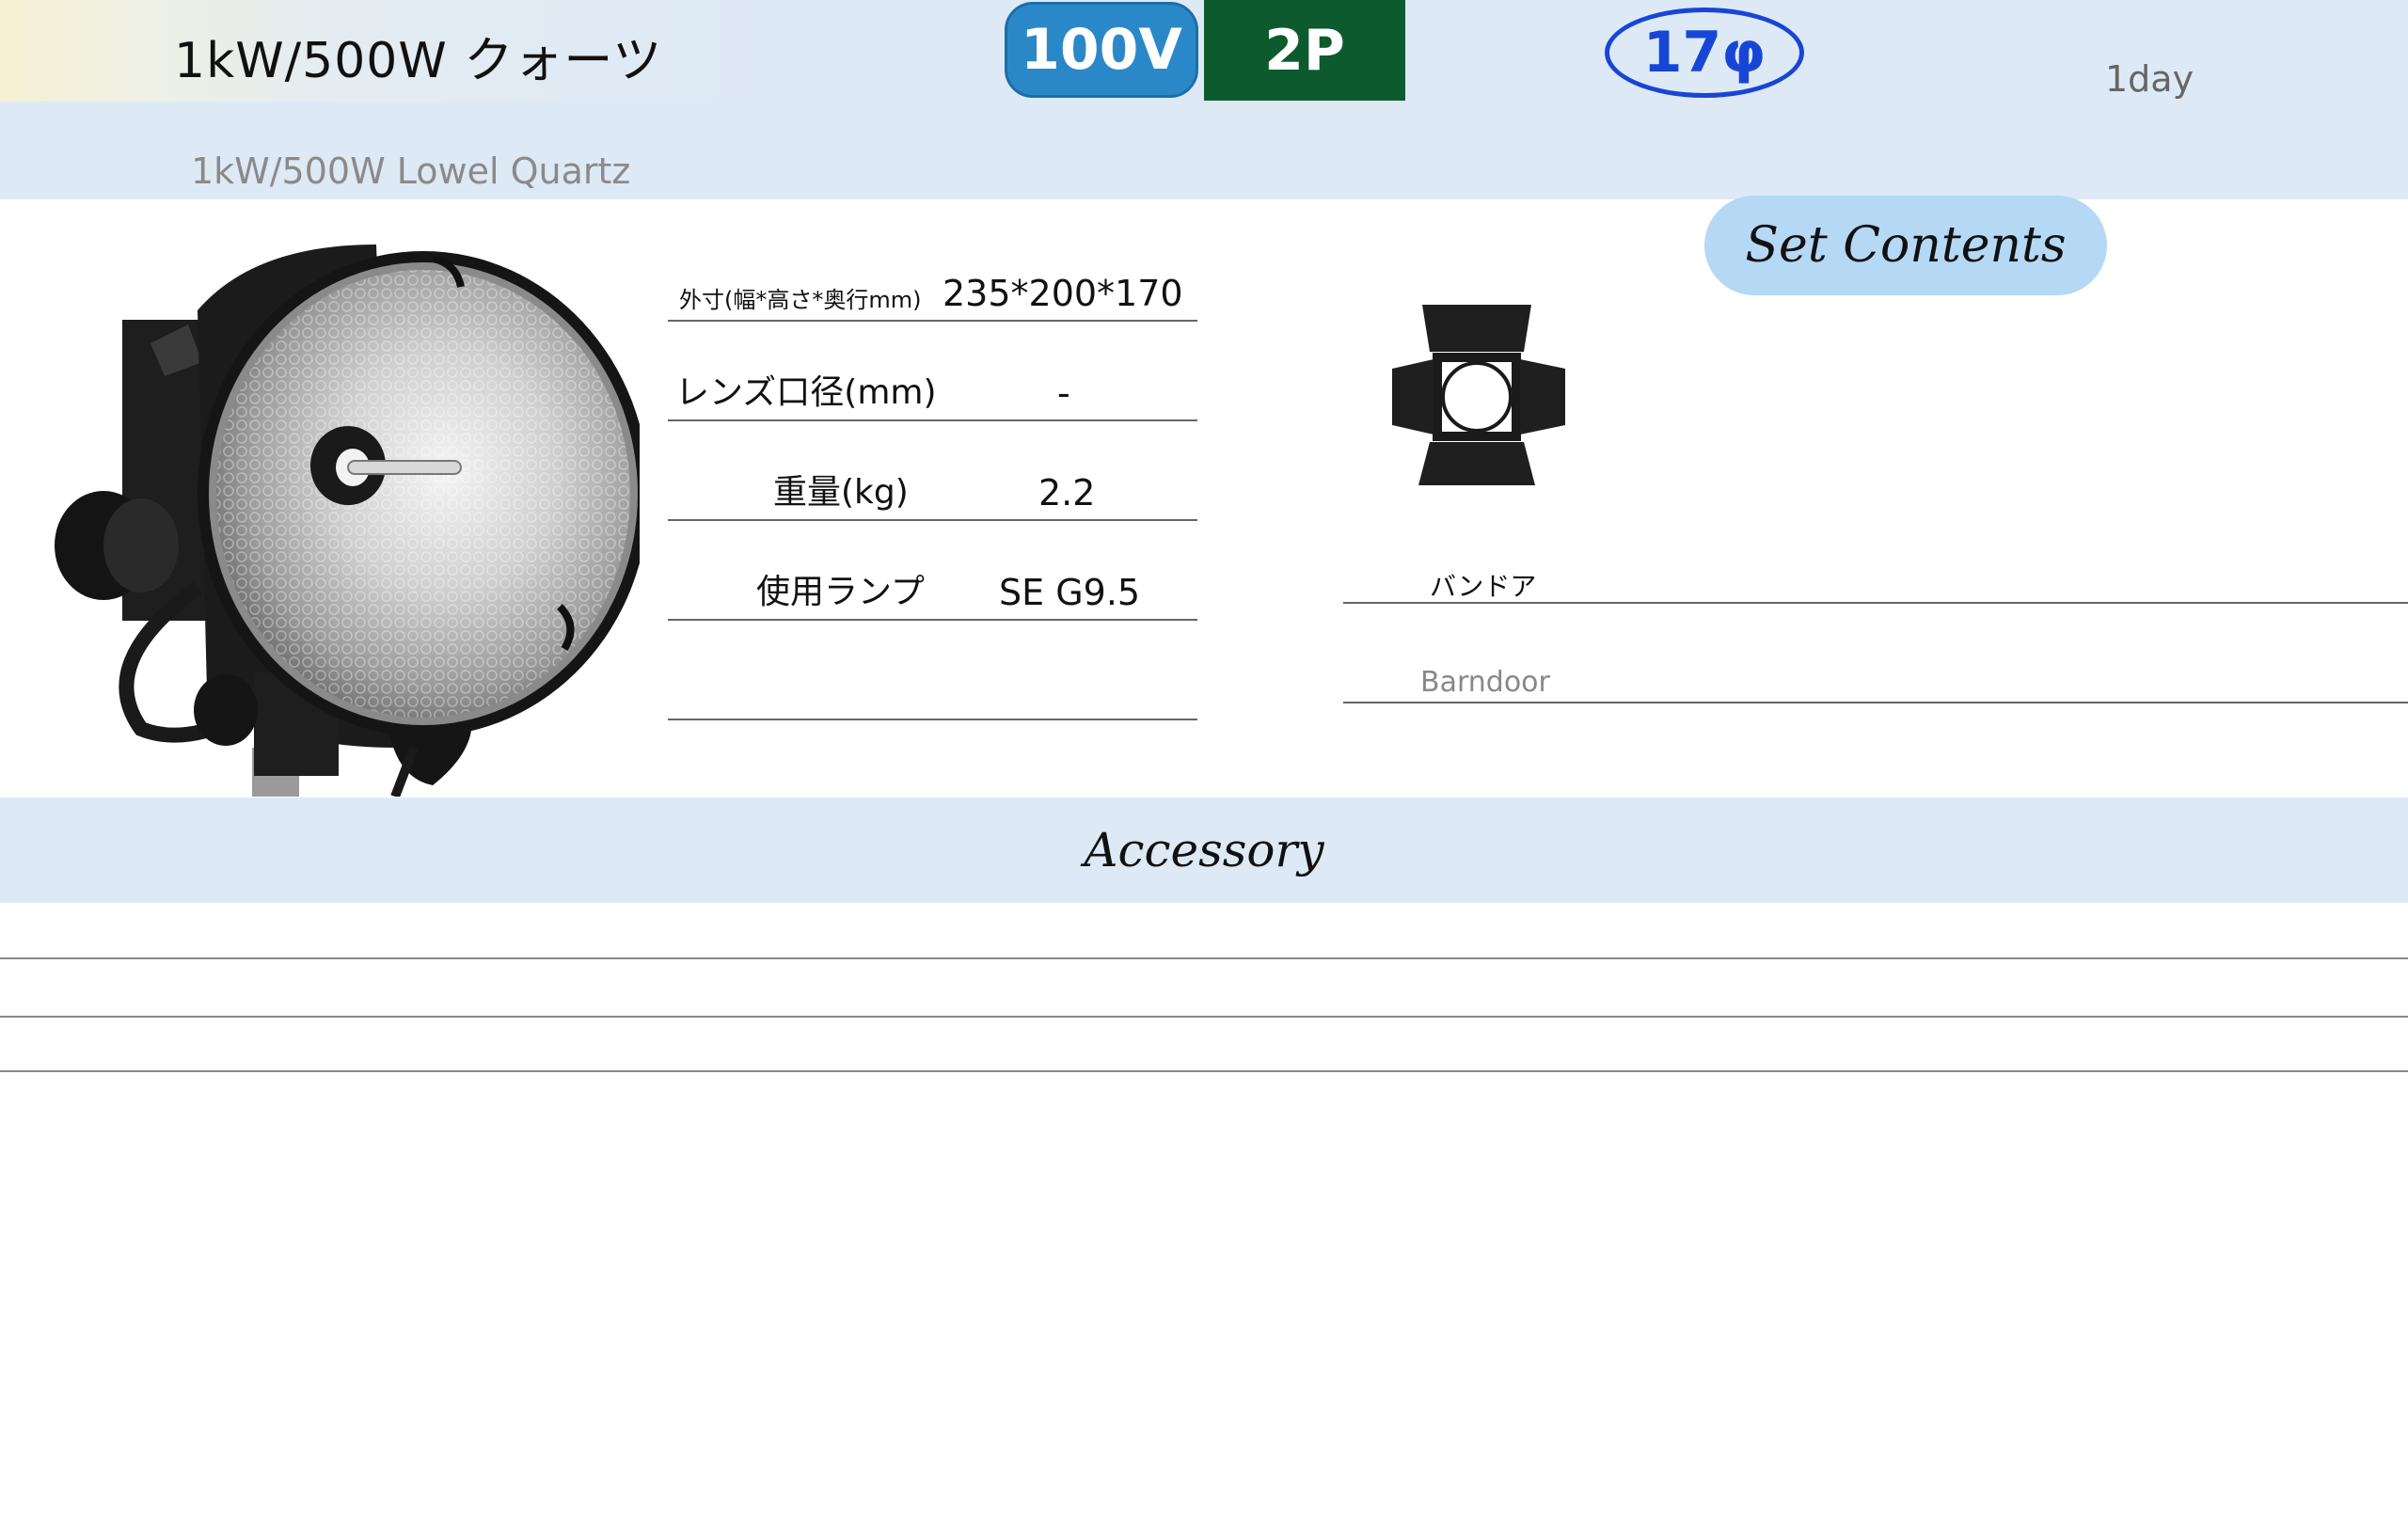 The width and height of the screenshot is (2408, 1517). Describe the element at coordinates (841, 592) in the screenshot. I see `spec-label: 使用ランプ` at that location.